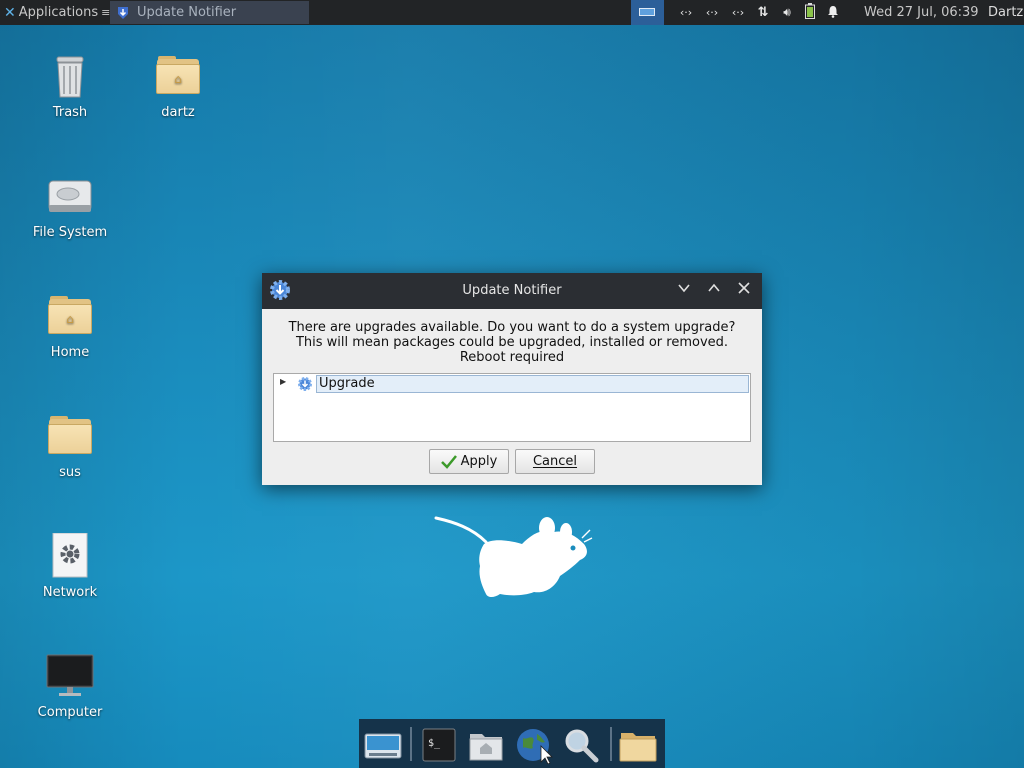 The width and height of the screenshot is (1024, 768). I want to click on expand-arrow-icon: ▶, so click(283, 381).